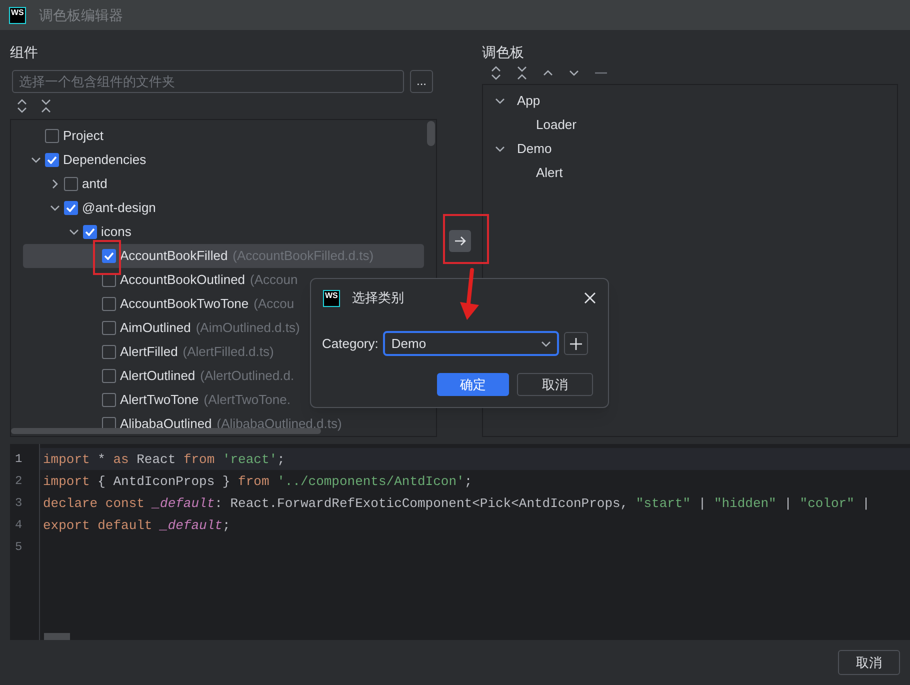 This screenshot has height=685, width=910. What do you see at coordinates (18, 525) in the screenshot?
I see `line-number: 4` at bounding box center [18, 525].